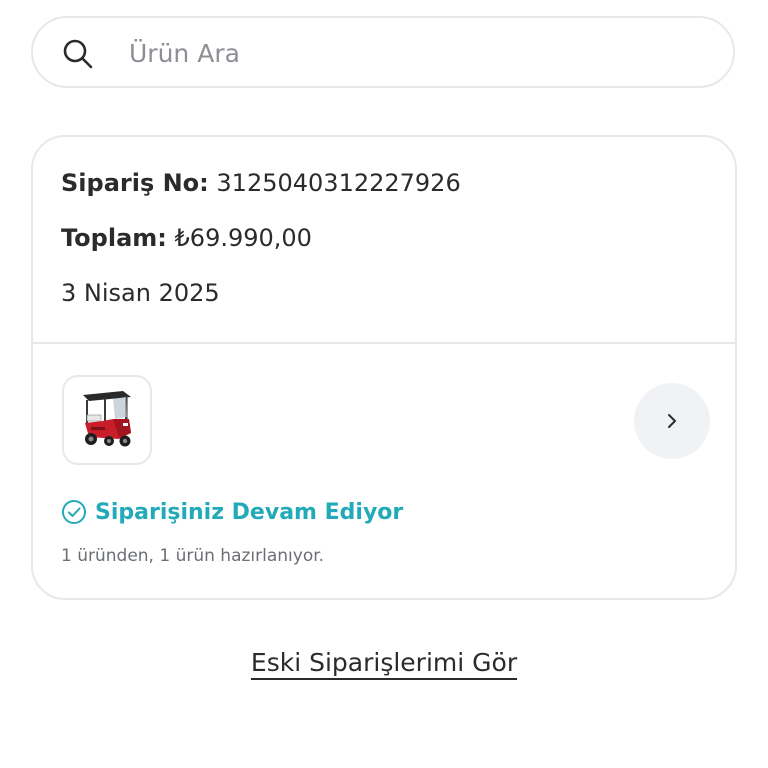 Image resolution: width=768 pixels, height=768 pixels. I want to click on order-number-line: Sipariş No: 3125040312227926, so click(261, 183).